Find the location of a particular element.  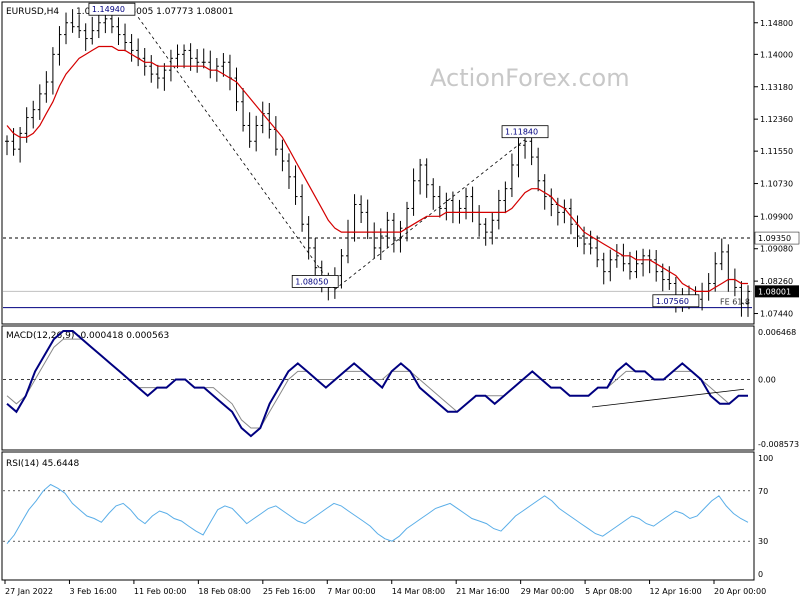

price-tick-label: 1.08260 is located at coordinates (776, 281).